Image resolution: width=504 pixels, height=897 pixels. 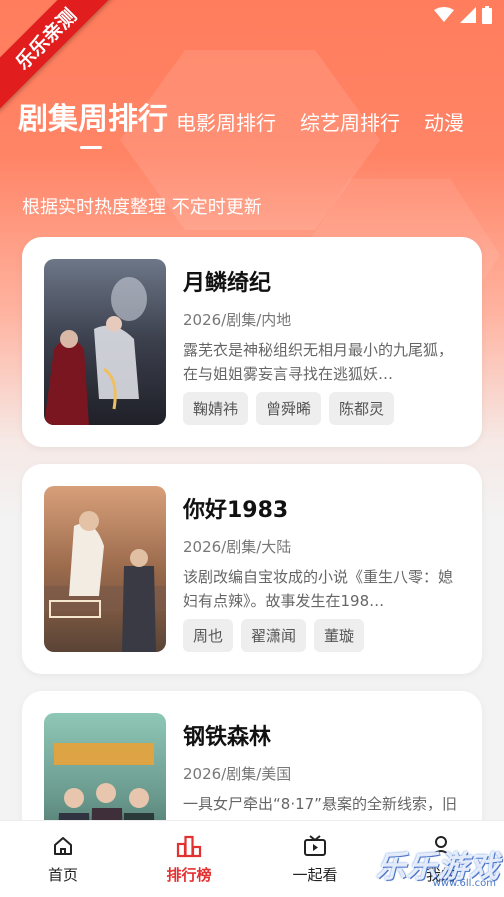 What do you see at coordinates (237, 320) in the screenshot?
I see `item-meta: 2026/剧集/内地` at bounding box center [237, 320].